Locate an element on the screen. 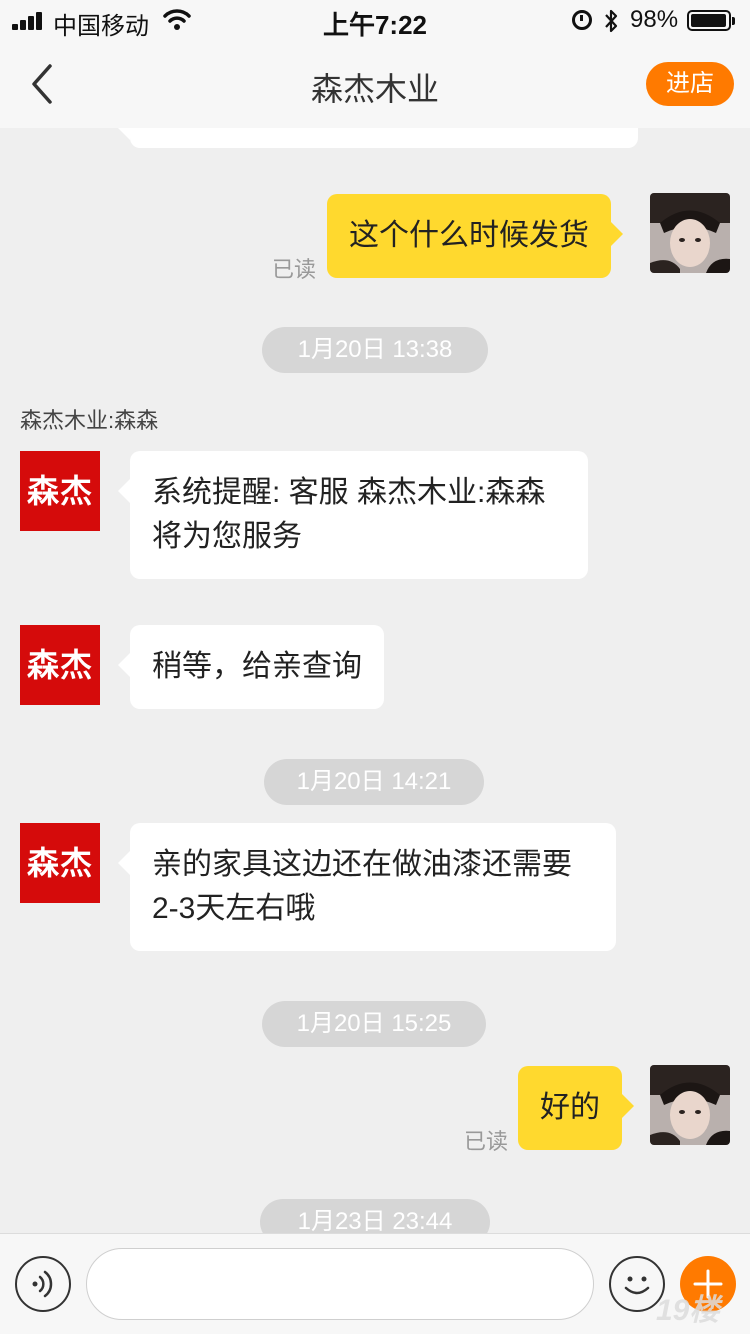 This screenshot has width=750, height=1334. voice-icon is located at coordinates (42, 1284).